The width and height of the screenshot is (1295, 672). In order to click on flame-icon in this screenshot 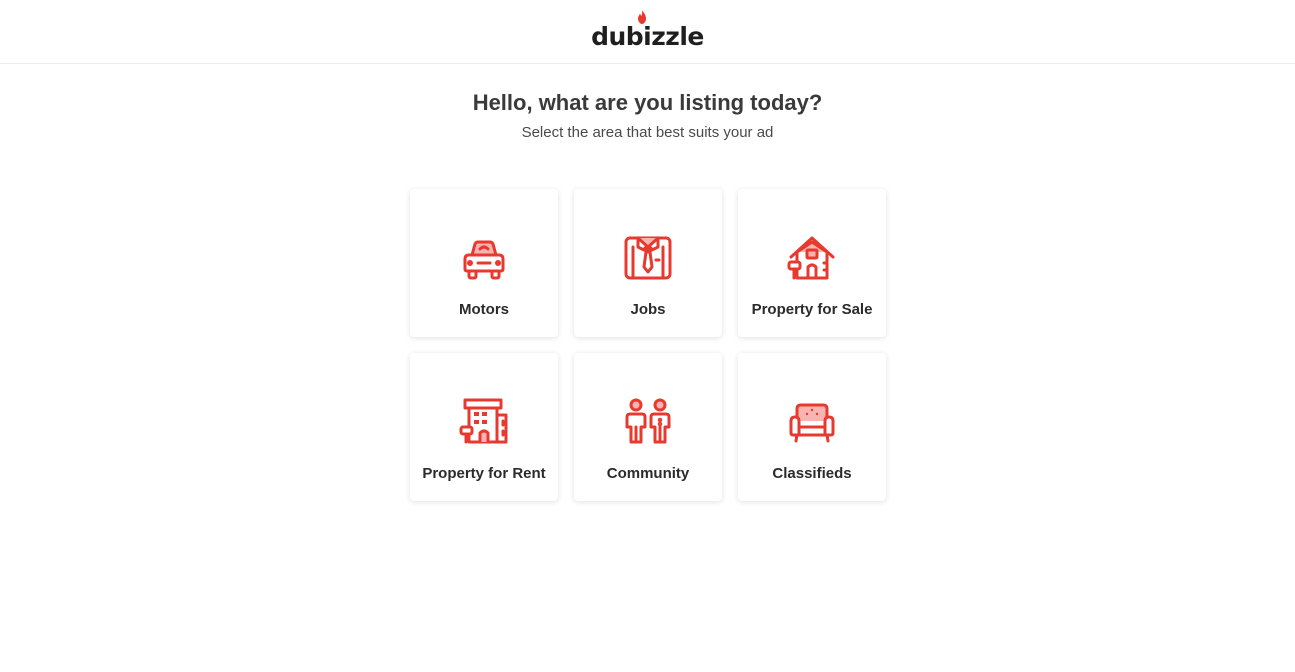, I will do `click(642, 17)`.